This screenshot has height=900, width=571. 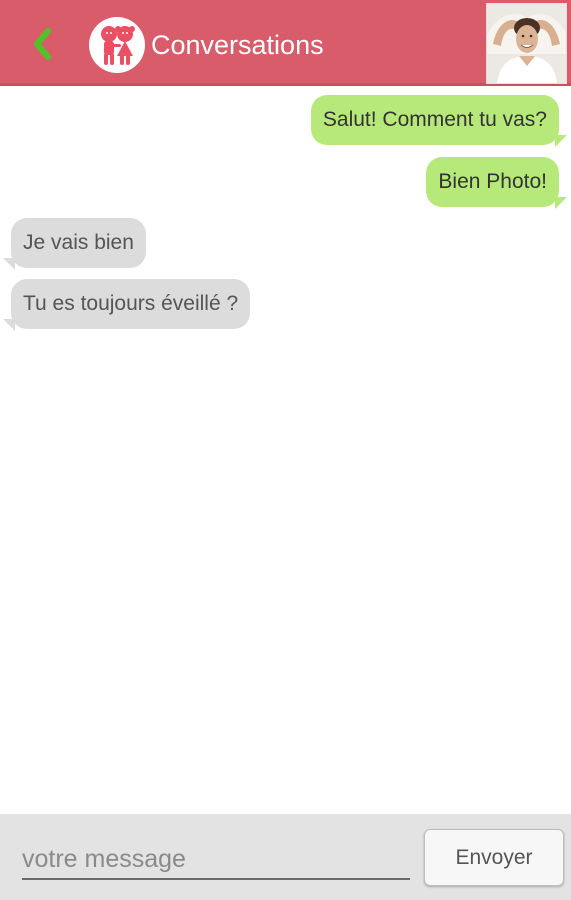 I want to click on chevron-left-icon, so click(x=42, y=44).